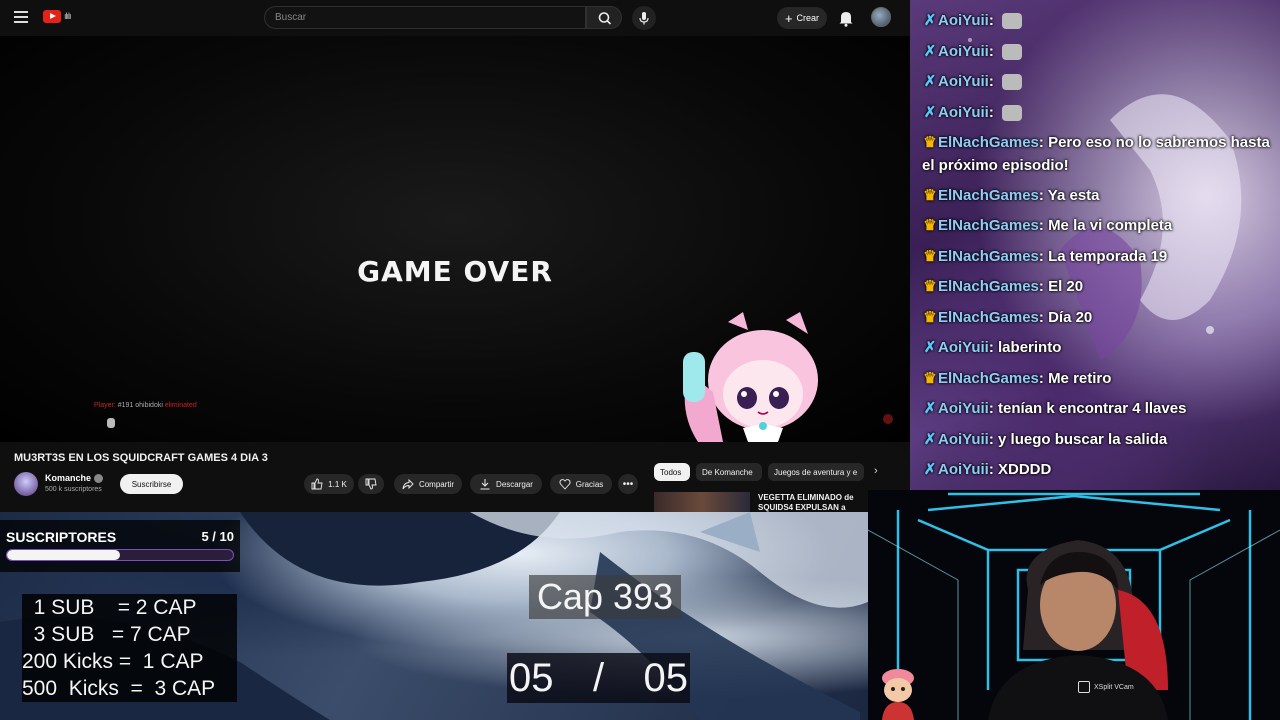 This screenshot has height=720, width=1280. What do you see at coordinates (105, 405) in the screenshot?
I see `kill-feed-label: Player:` at bounding box center [105, 405].